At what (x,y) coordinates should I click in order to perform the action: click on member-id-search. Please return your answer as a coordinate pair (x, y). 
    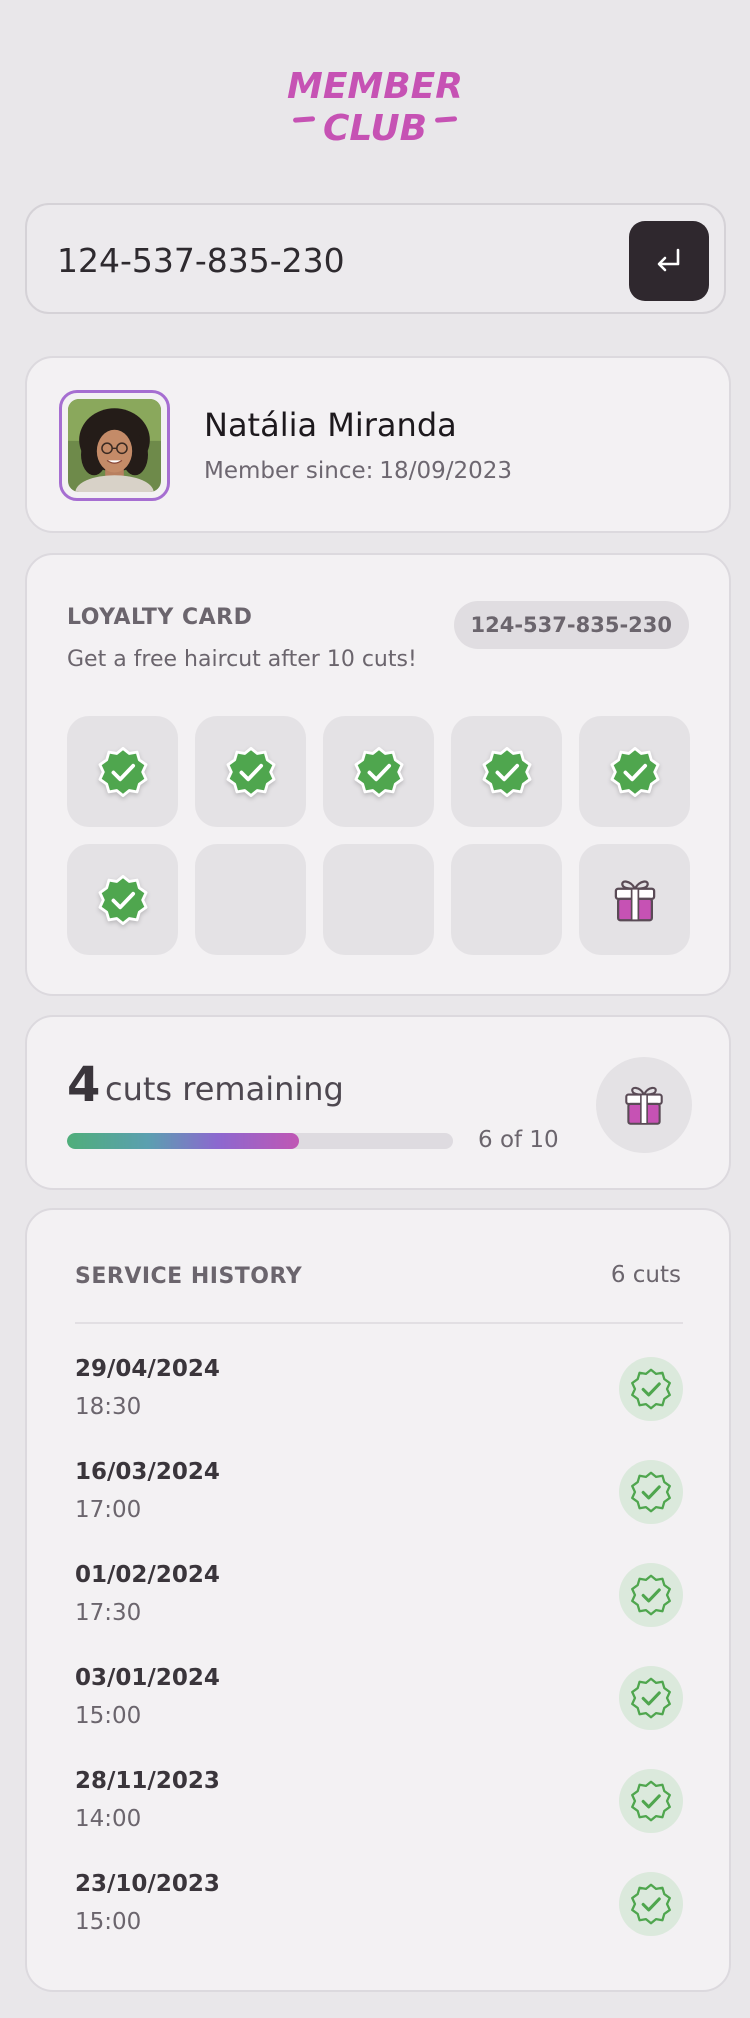
    Looking at the image, I should click on (375, 258).